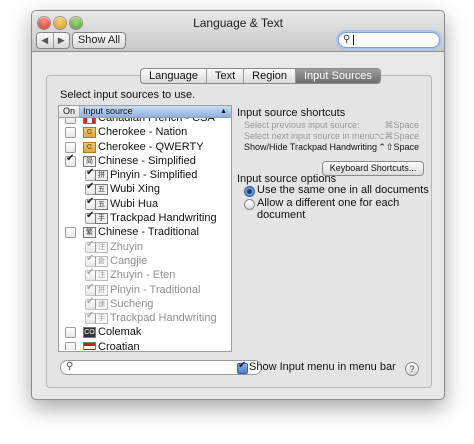 This screenshot has height=444, width=474. I want to click on window-title: Language & Text, so click(238, 23).